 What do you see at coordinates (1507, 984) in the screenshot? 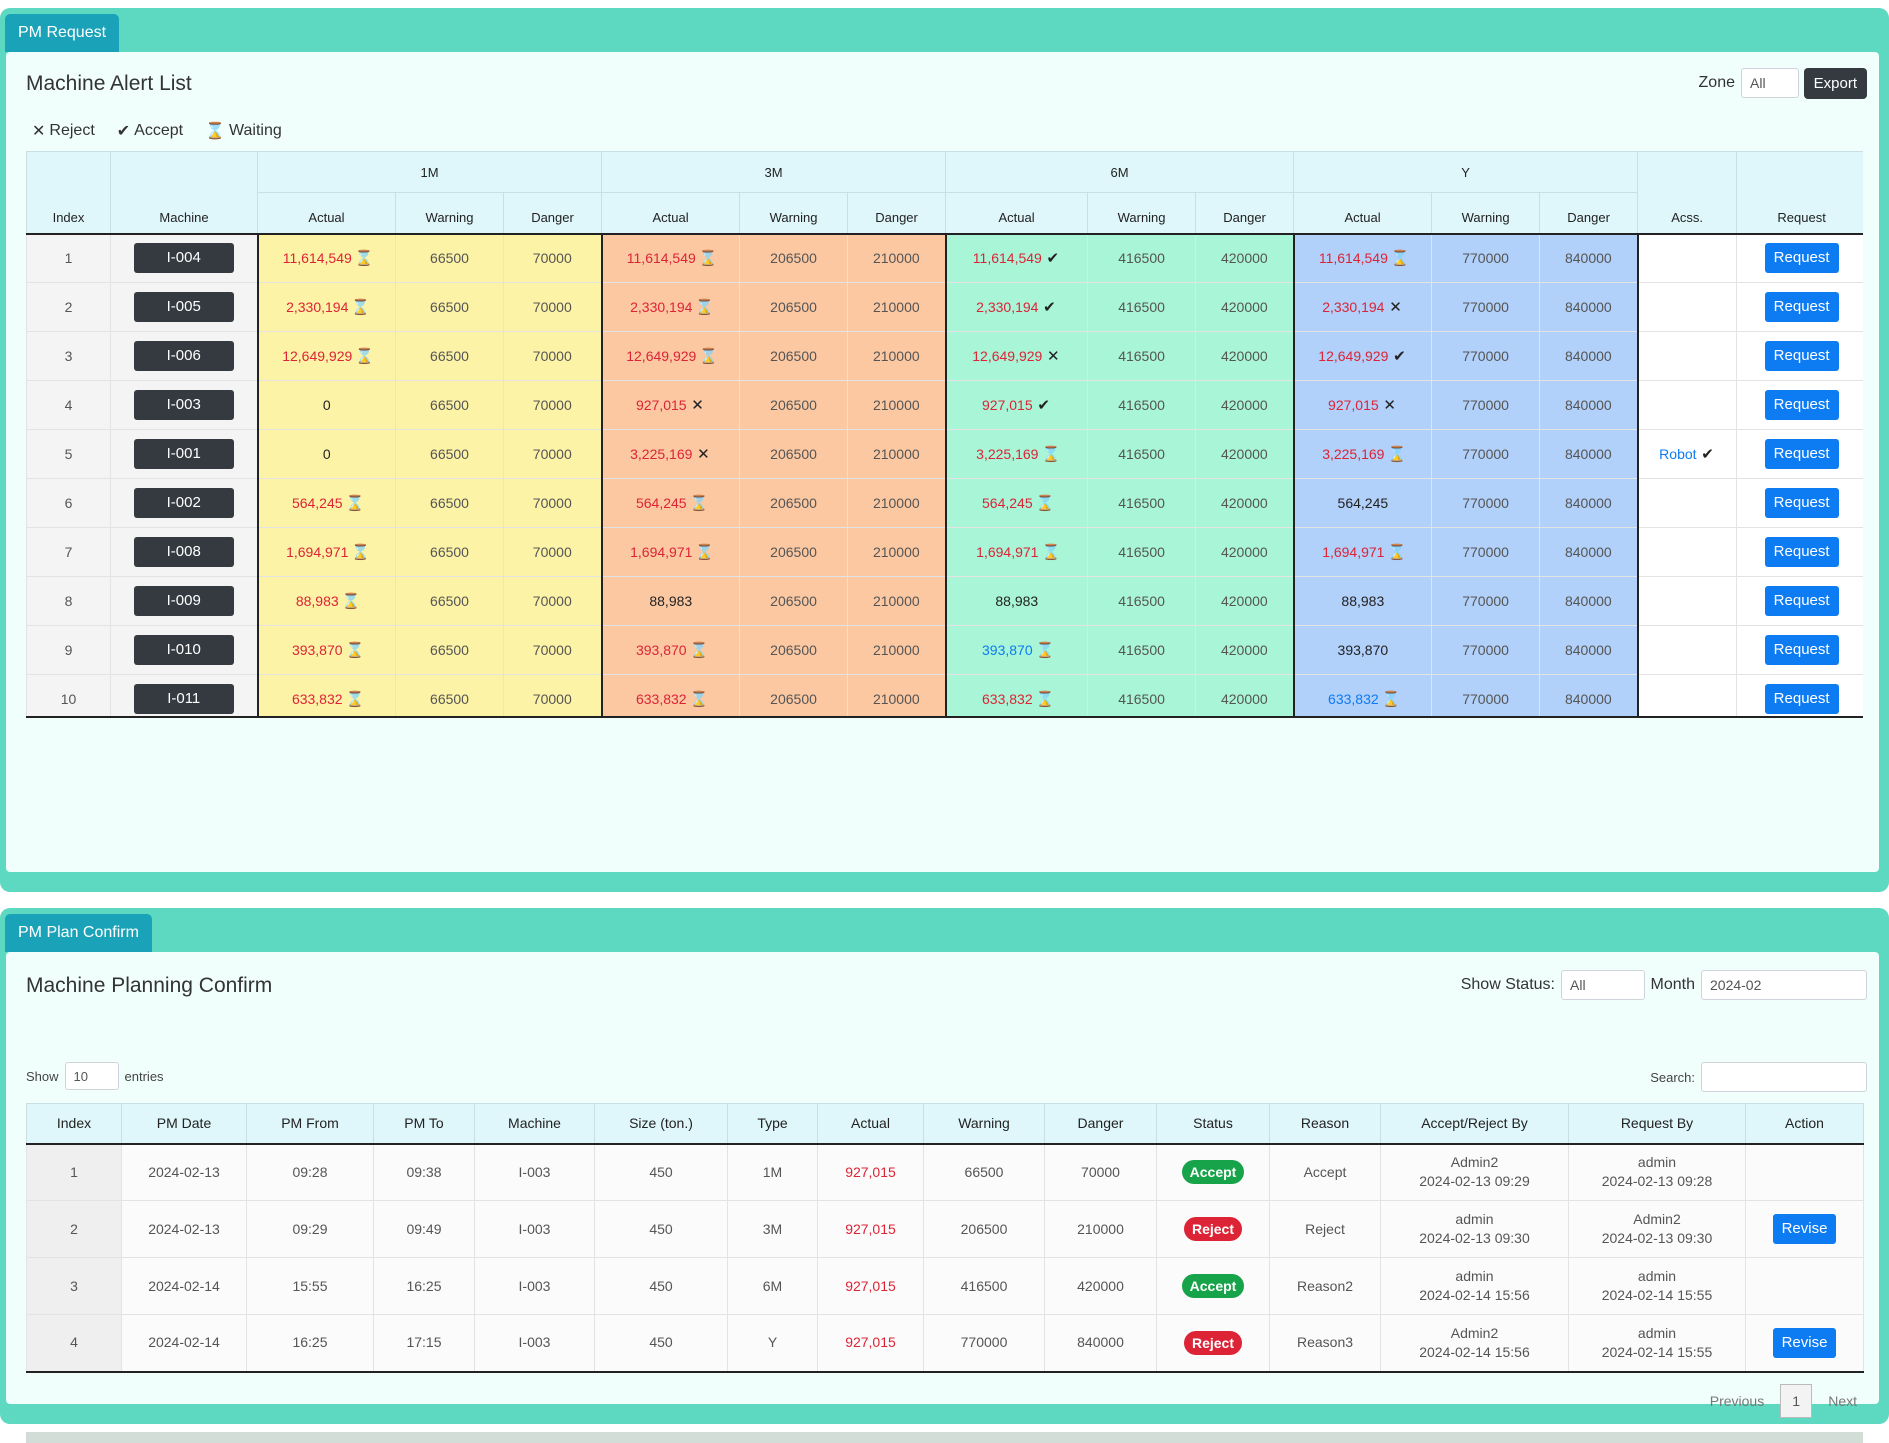
I see `status-label: Show Status:` at bounding box center [1507, 984].